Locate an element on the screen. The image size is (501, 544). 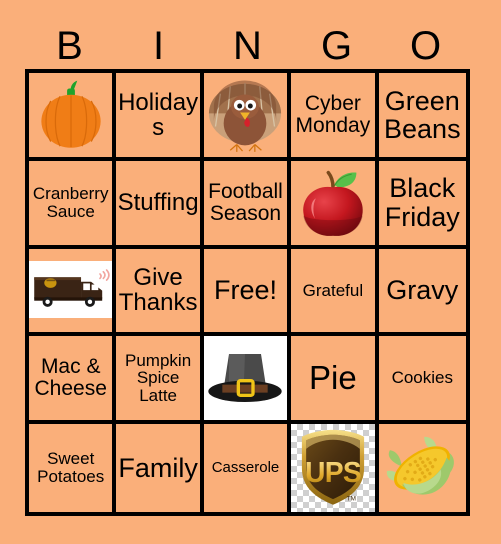
ups-logo-icon: UPS TM is located at coordinates (332, 467).